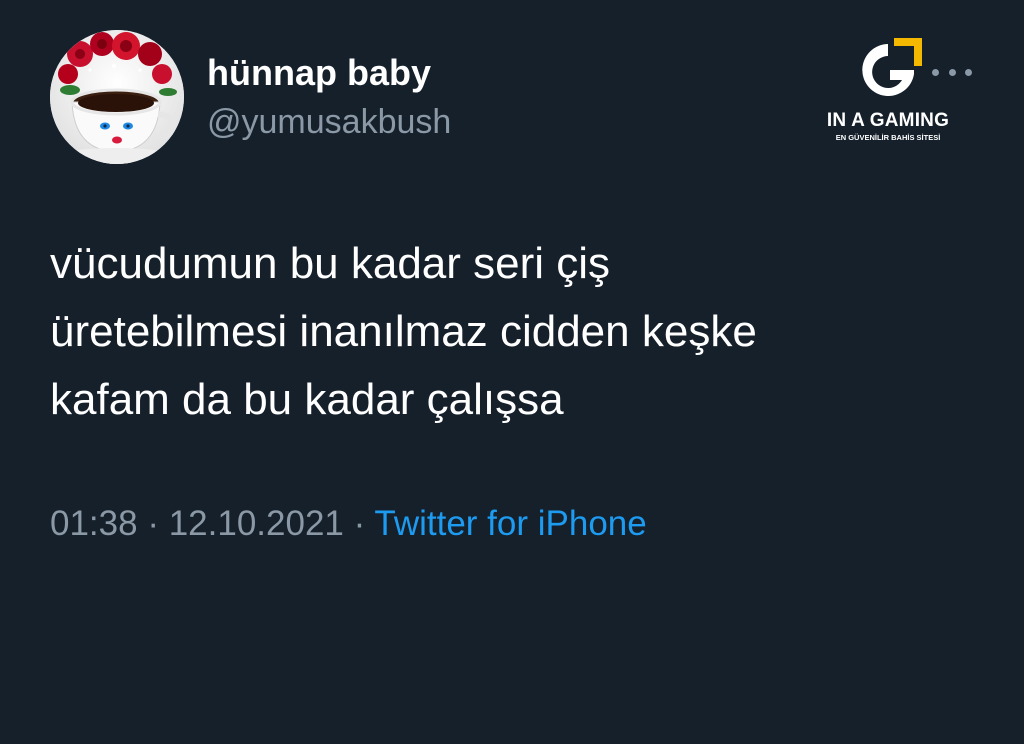 The image size is (1024, 744). I want to click on display-name: hünnap baby, so click(319, 73).